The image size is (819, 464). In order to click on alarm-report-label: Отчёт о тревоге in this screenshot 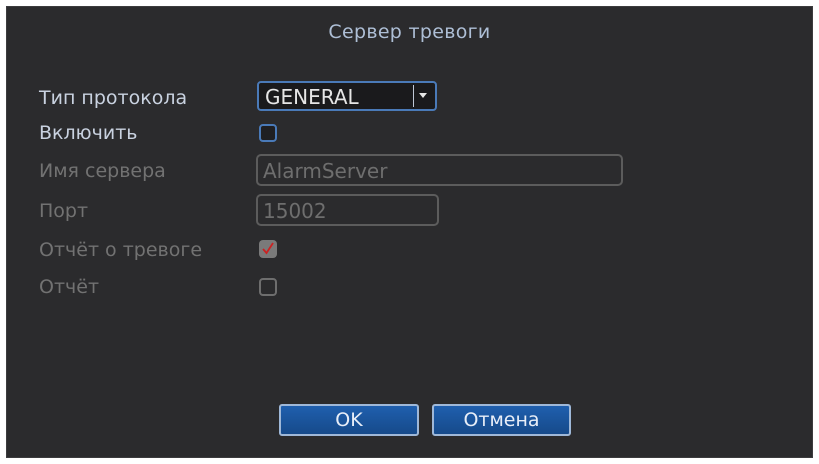, I will do `click(121, 250)`.